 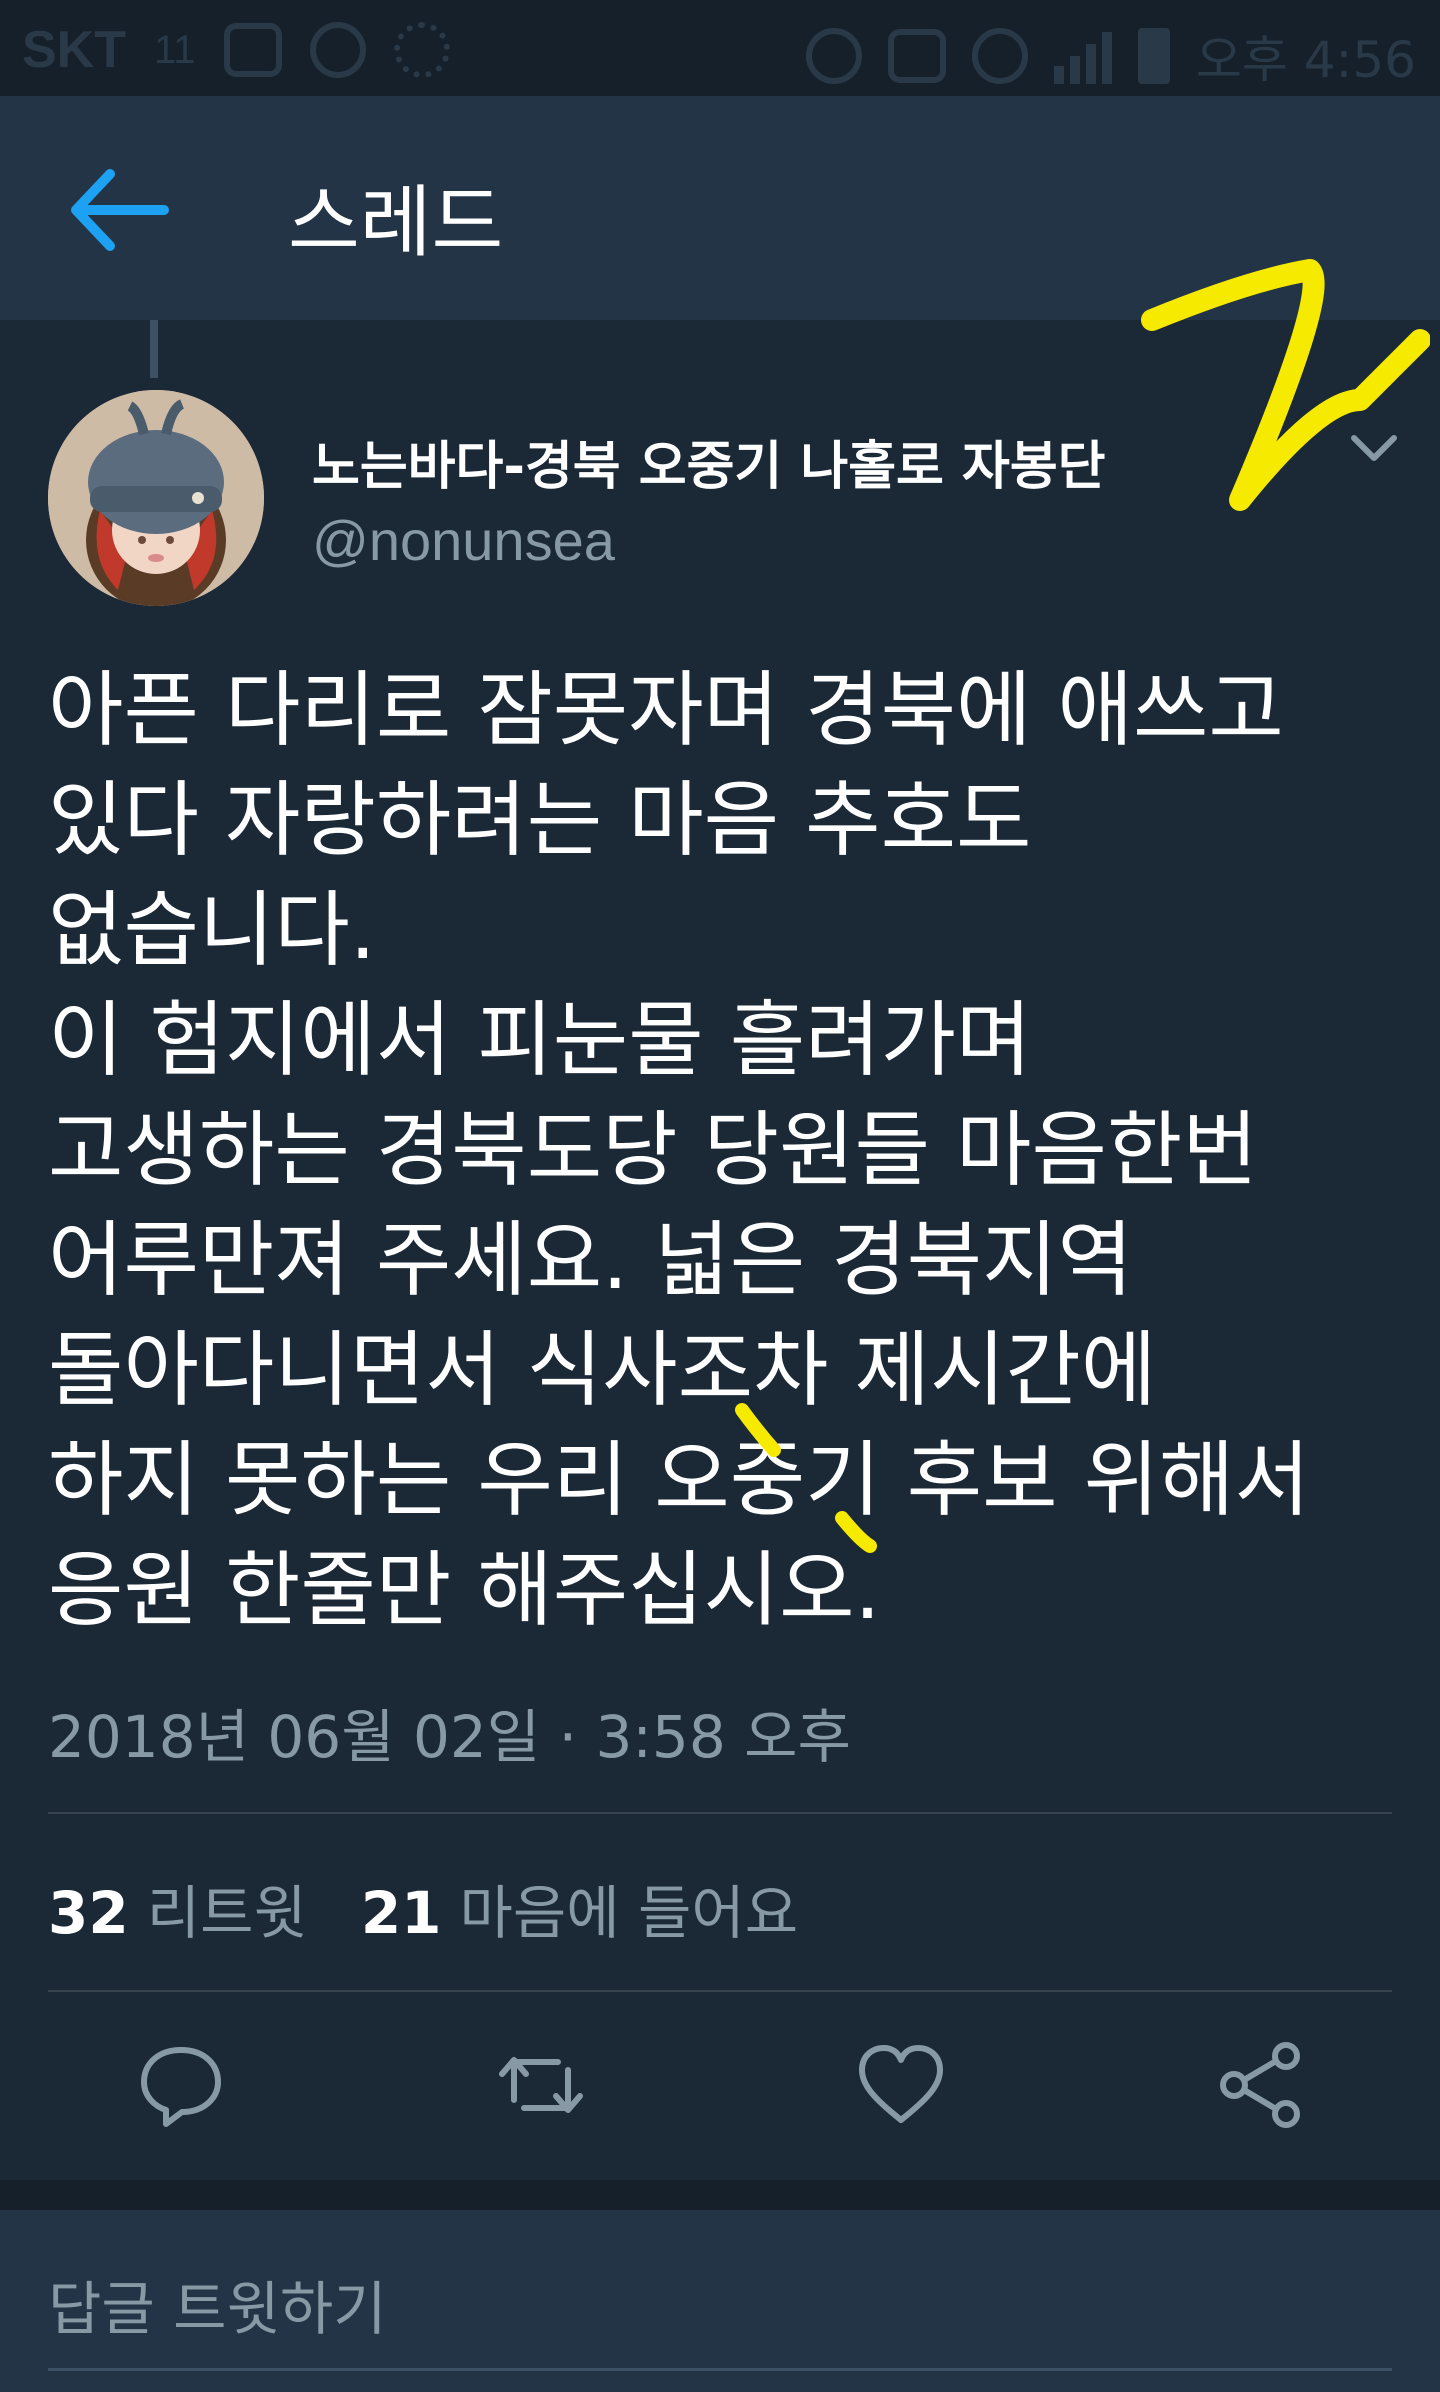 What do you see at coordinates (720, 208) in the screenshot?
I see `top-app-bar: 스레드` at bounding box center [720, 208].